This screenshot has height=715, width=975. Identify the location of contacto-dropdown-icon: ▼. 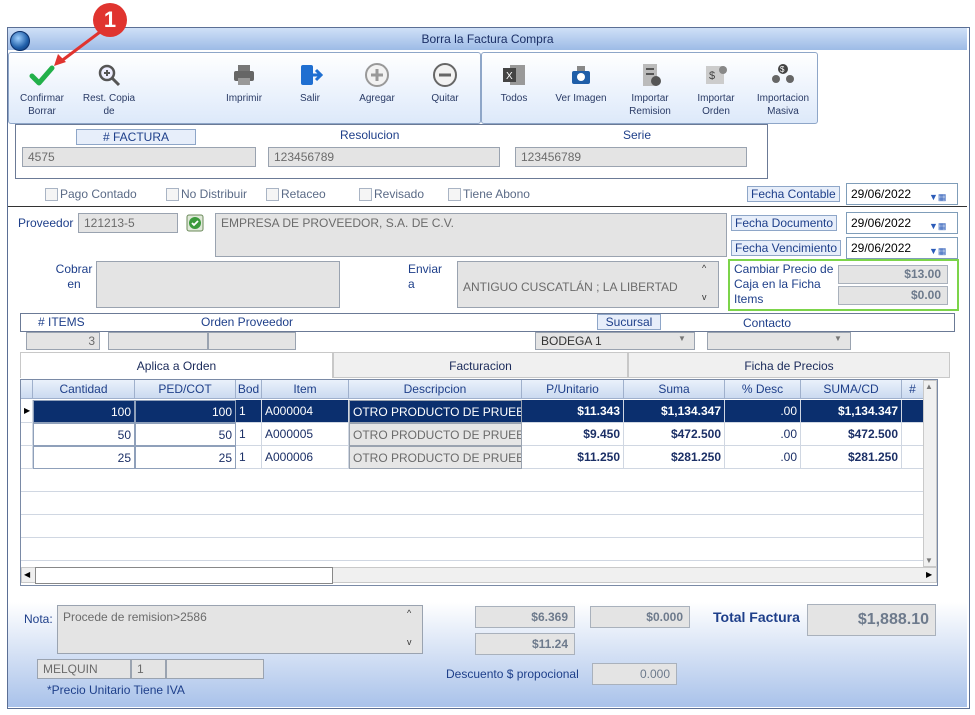
(841, 340).